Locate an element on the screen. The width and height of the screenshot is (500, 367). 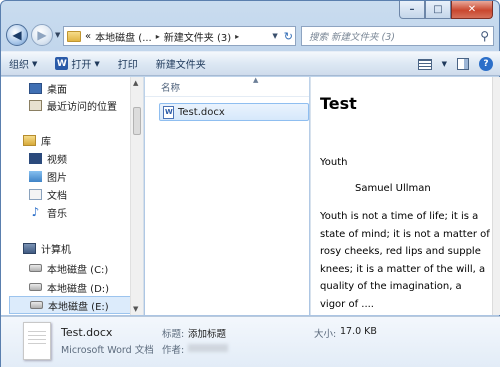
preview-title: Test is located at coordinates (338, 103).